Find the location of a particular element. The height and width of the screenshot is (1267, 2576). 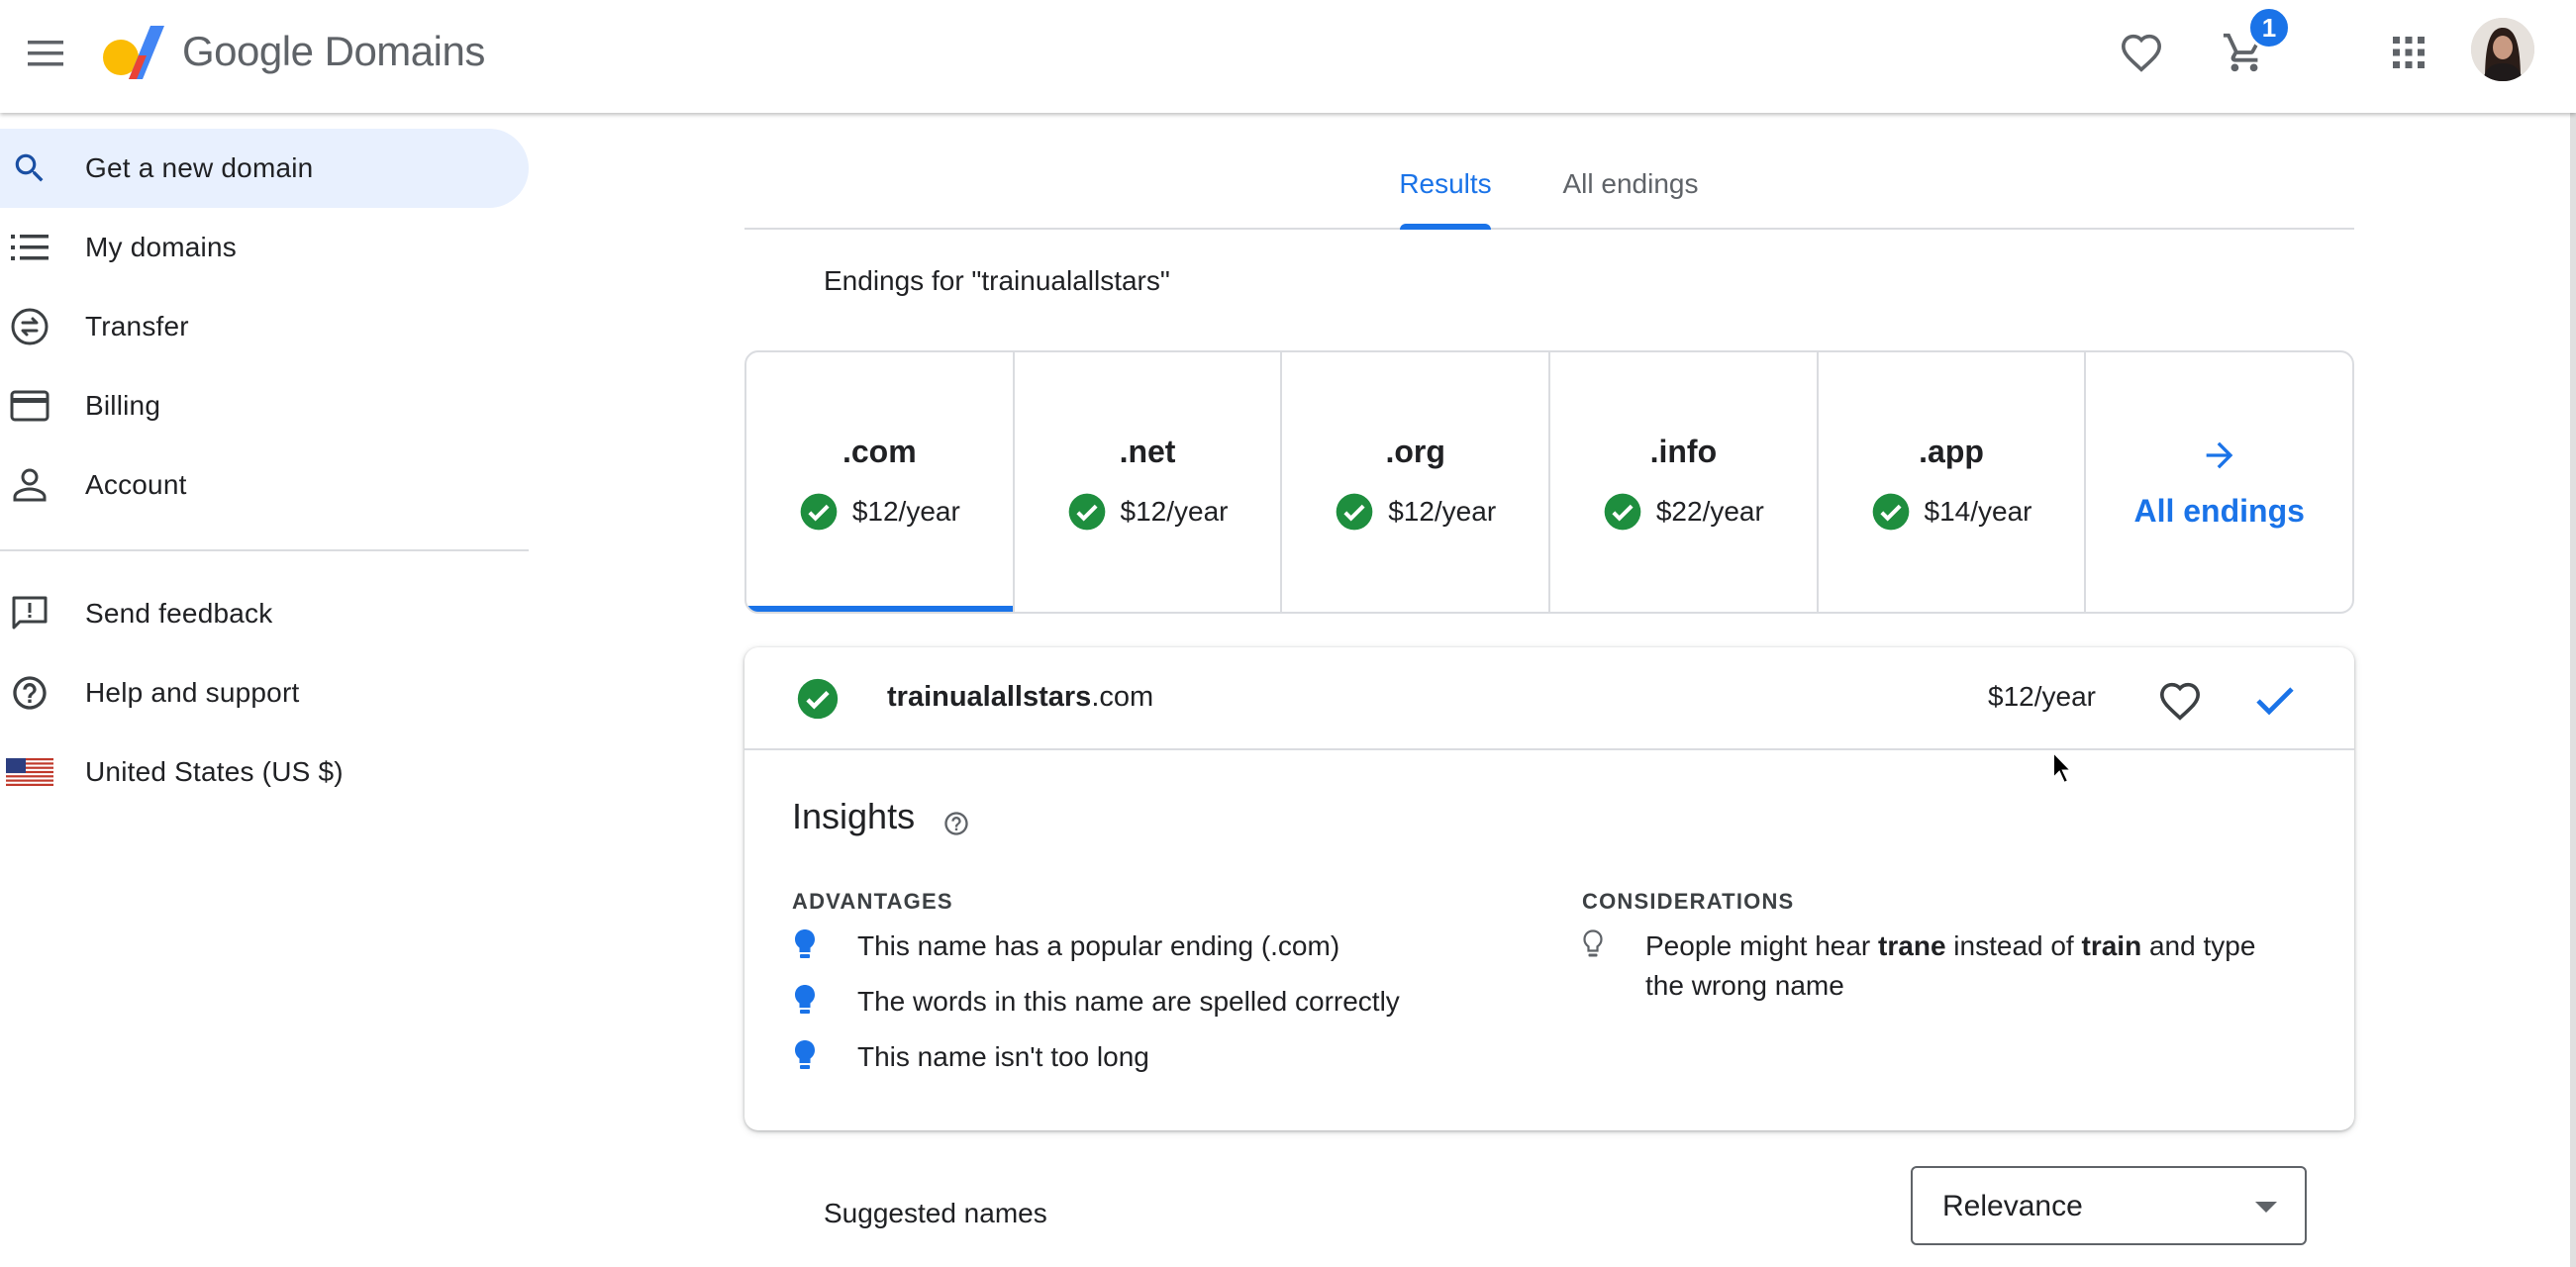

ending-net: .net $12/year is located at coordinates (1149, 482).